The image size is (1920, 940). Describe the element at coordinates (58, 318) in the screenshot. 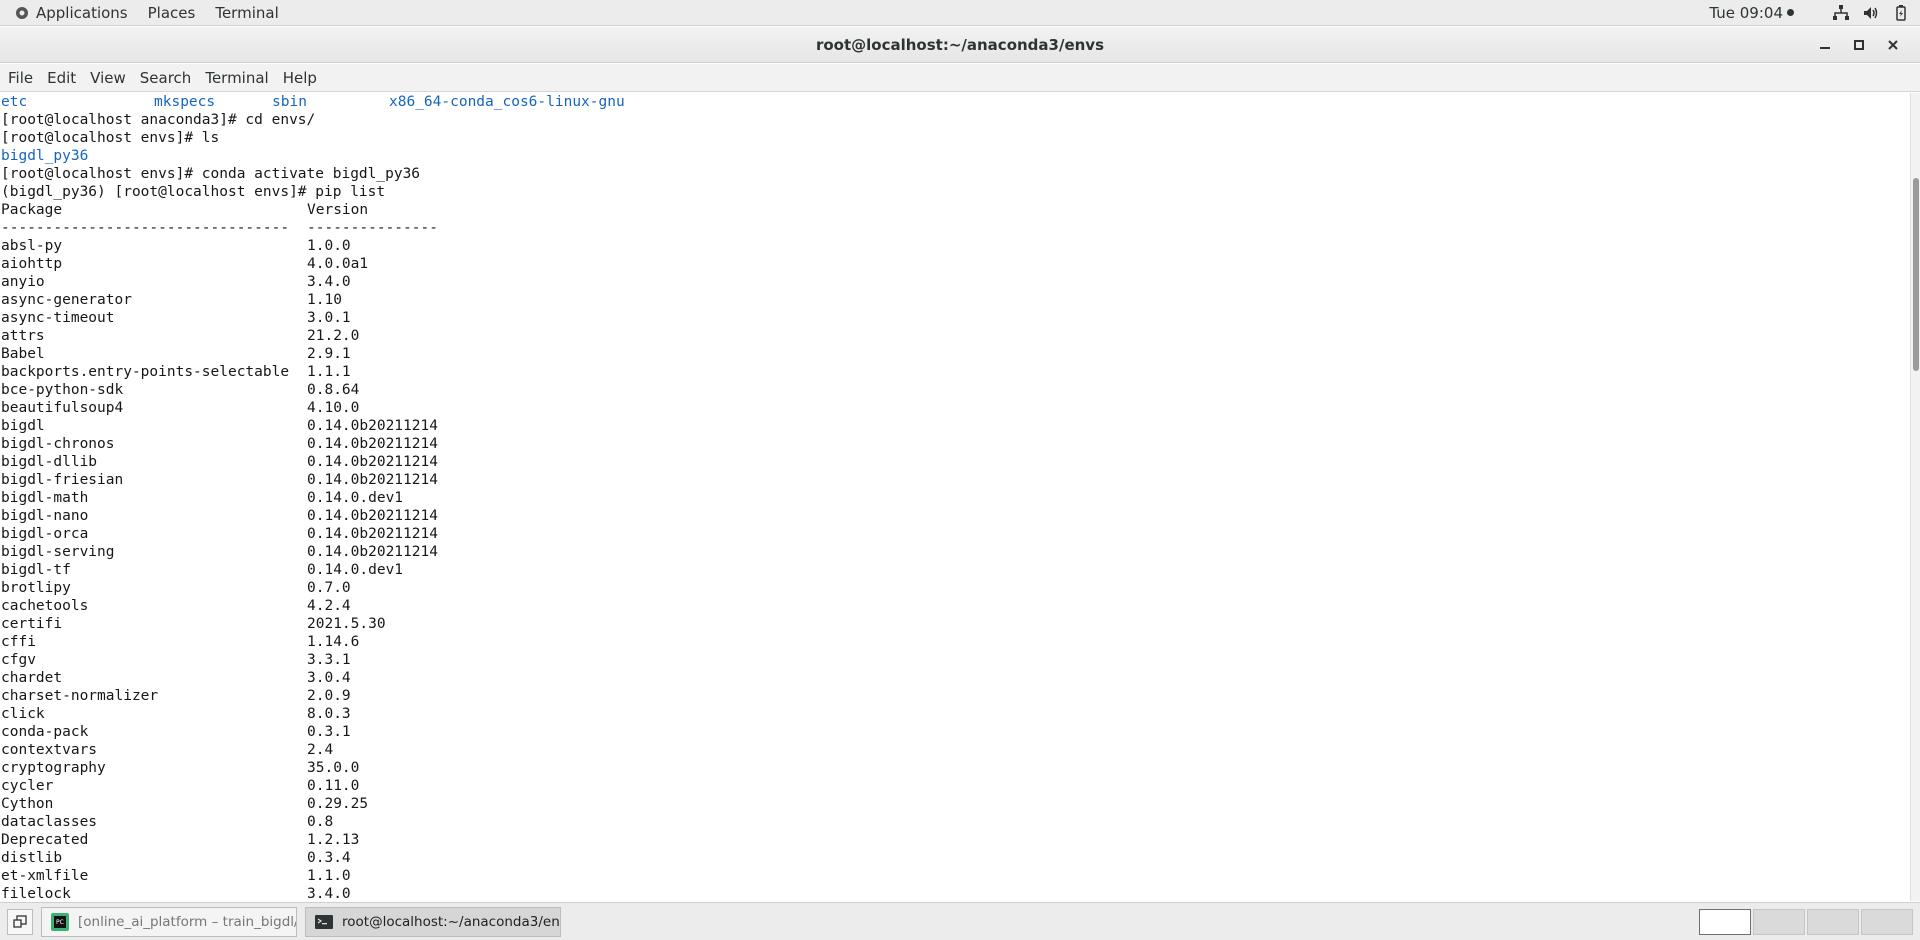

I see `package-name: async-timeout` at that location.